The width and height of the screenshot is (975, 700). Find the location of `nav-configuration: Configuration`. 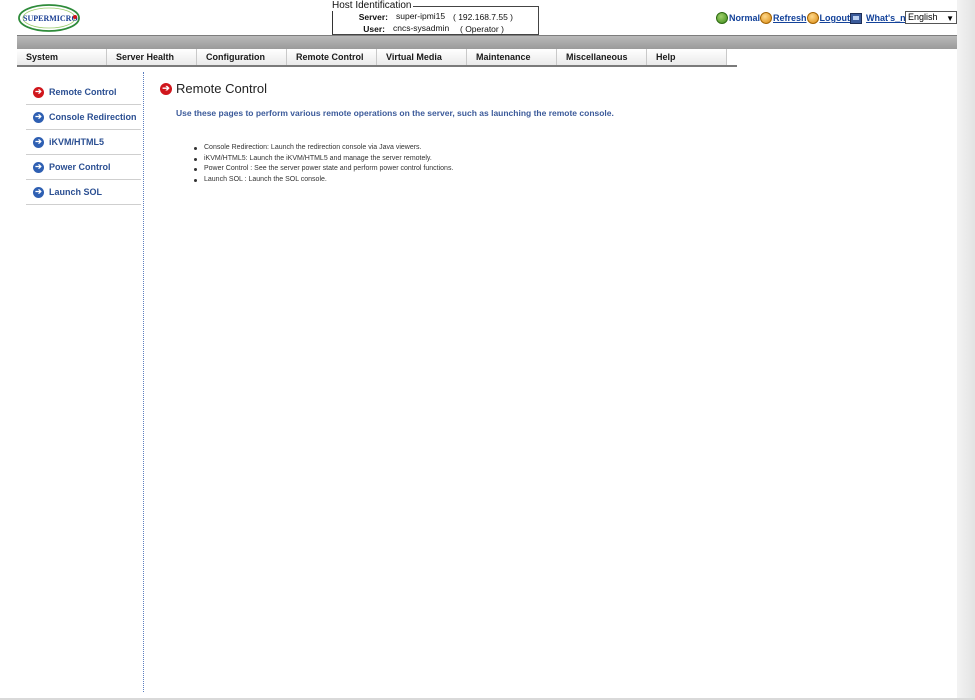

nav-configuration: Configuration is located at coordinates (242, 57).